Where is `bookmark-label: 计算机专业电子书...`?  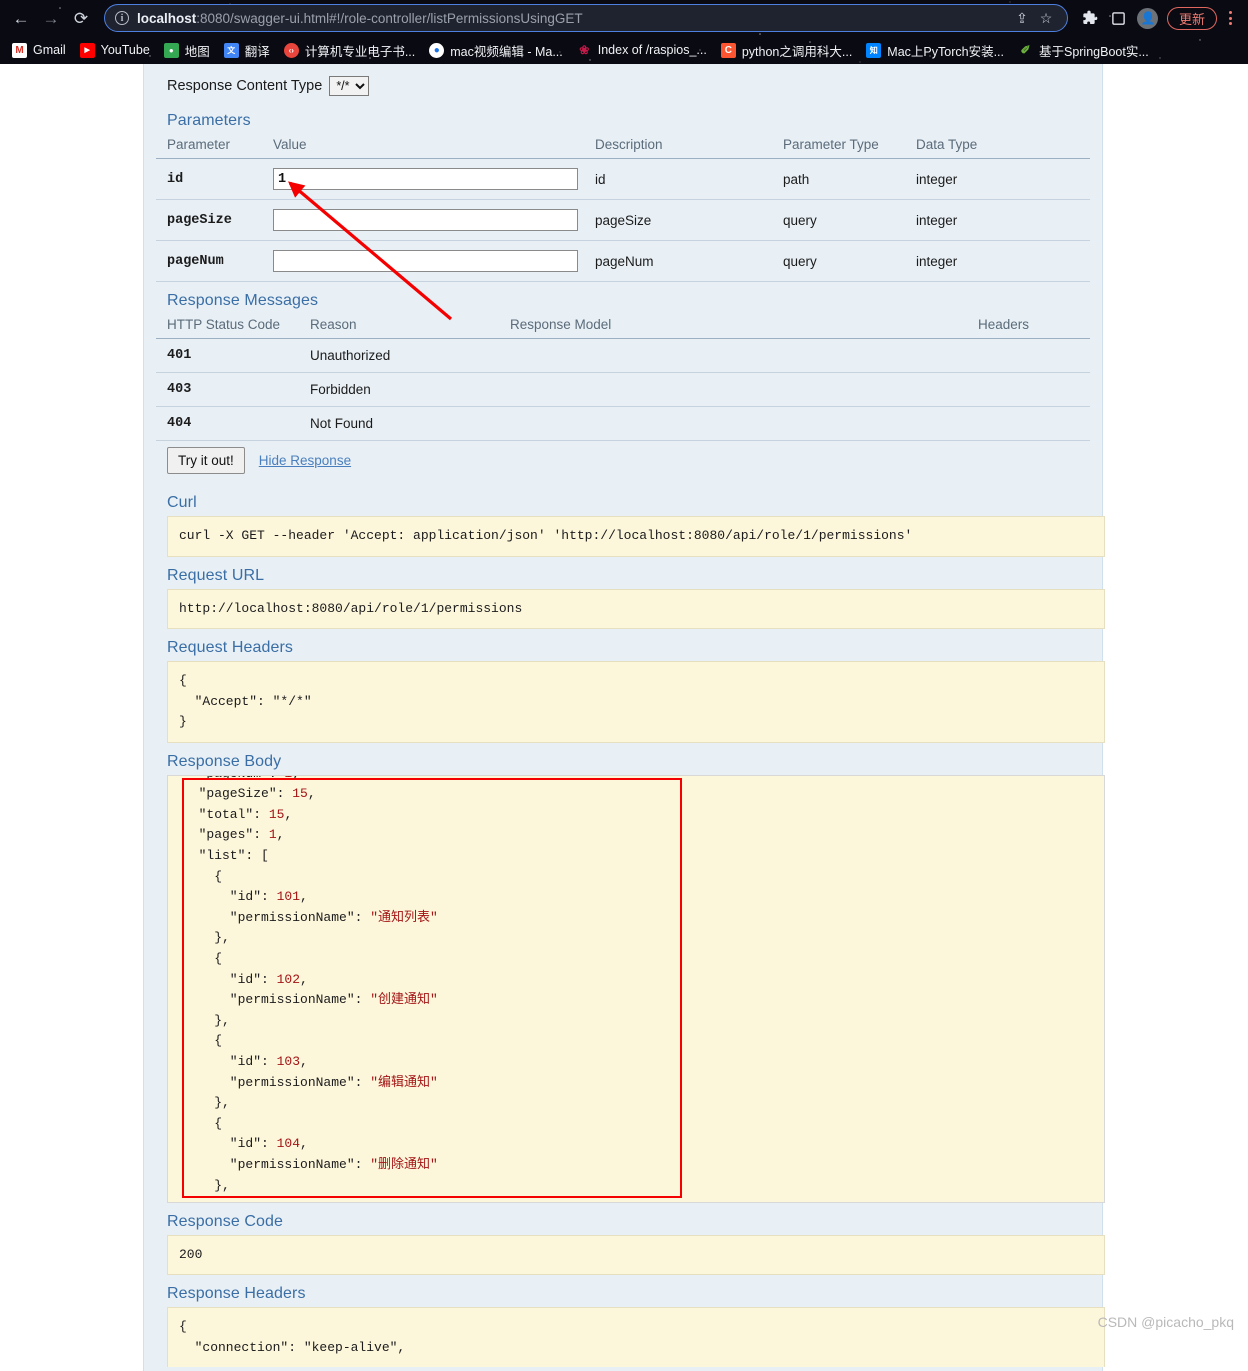
bookmark-label: 计算机专业电子书... is located at coordinates (360, 51).